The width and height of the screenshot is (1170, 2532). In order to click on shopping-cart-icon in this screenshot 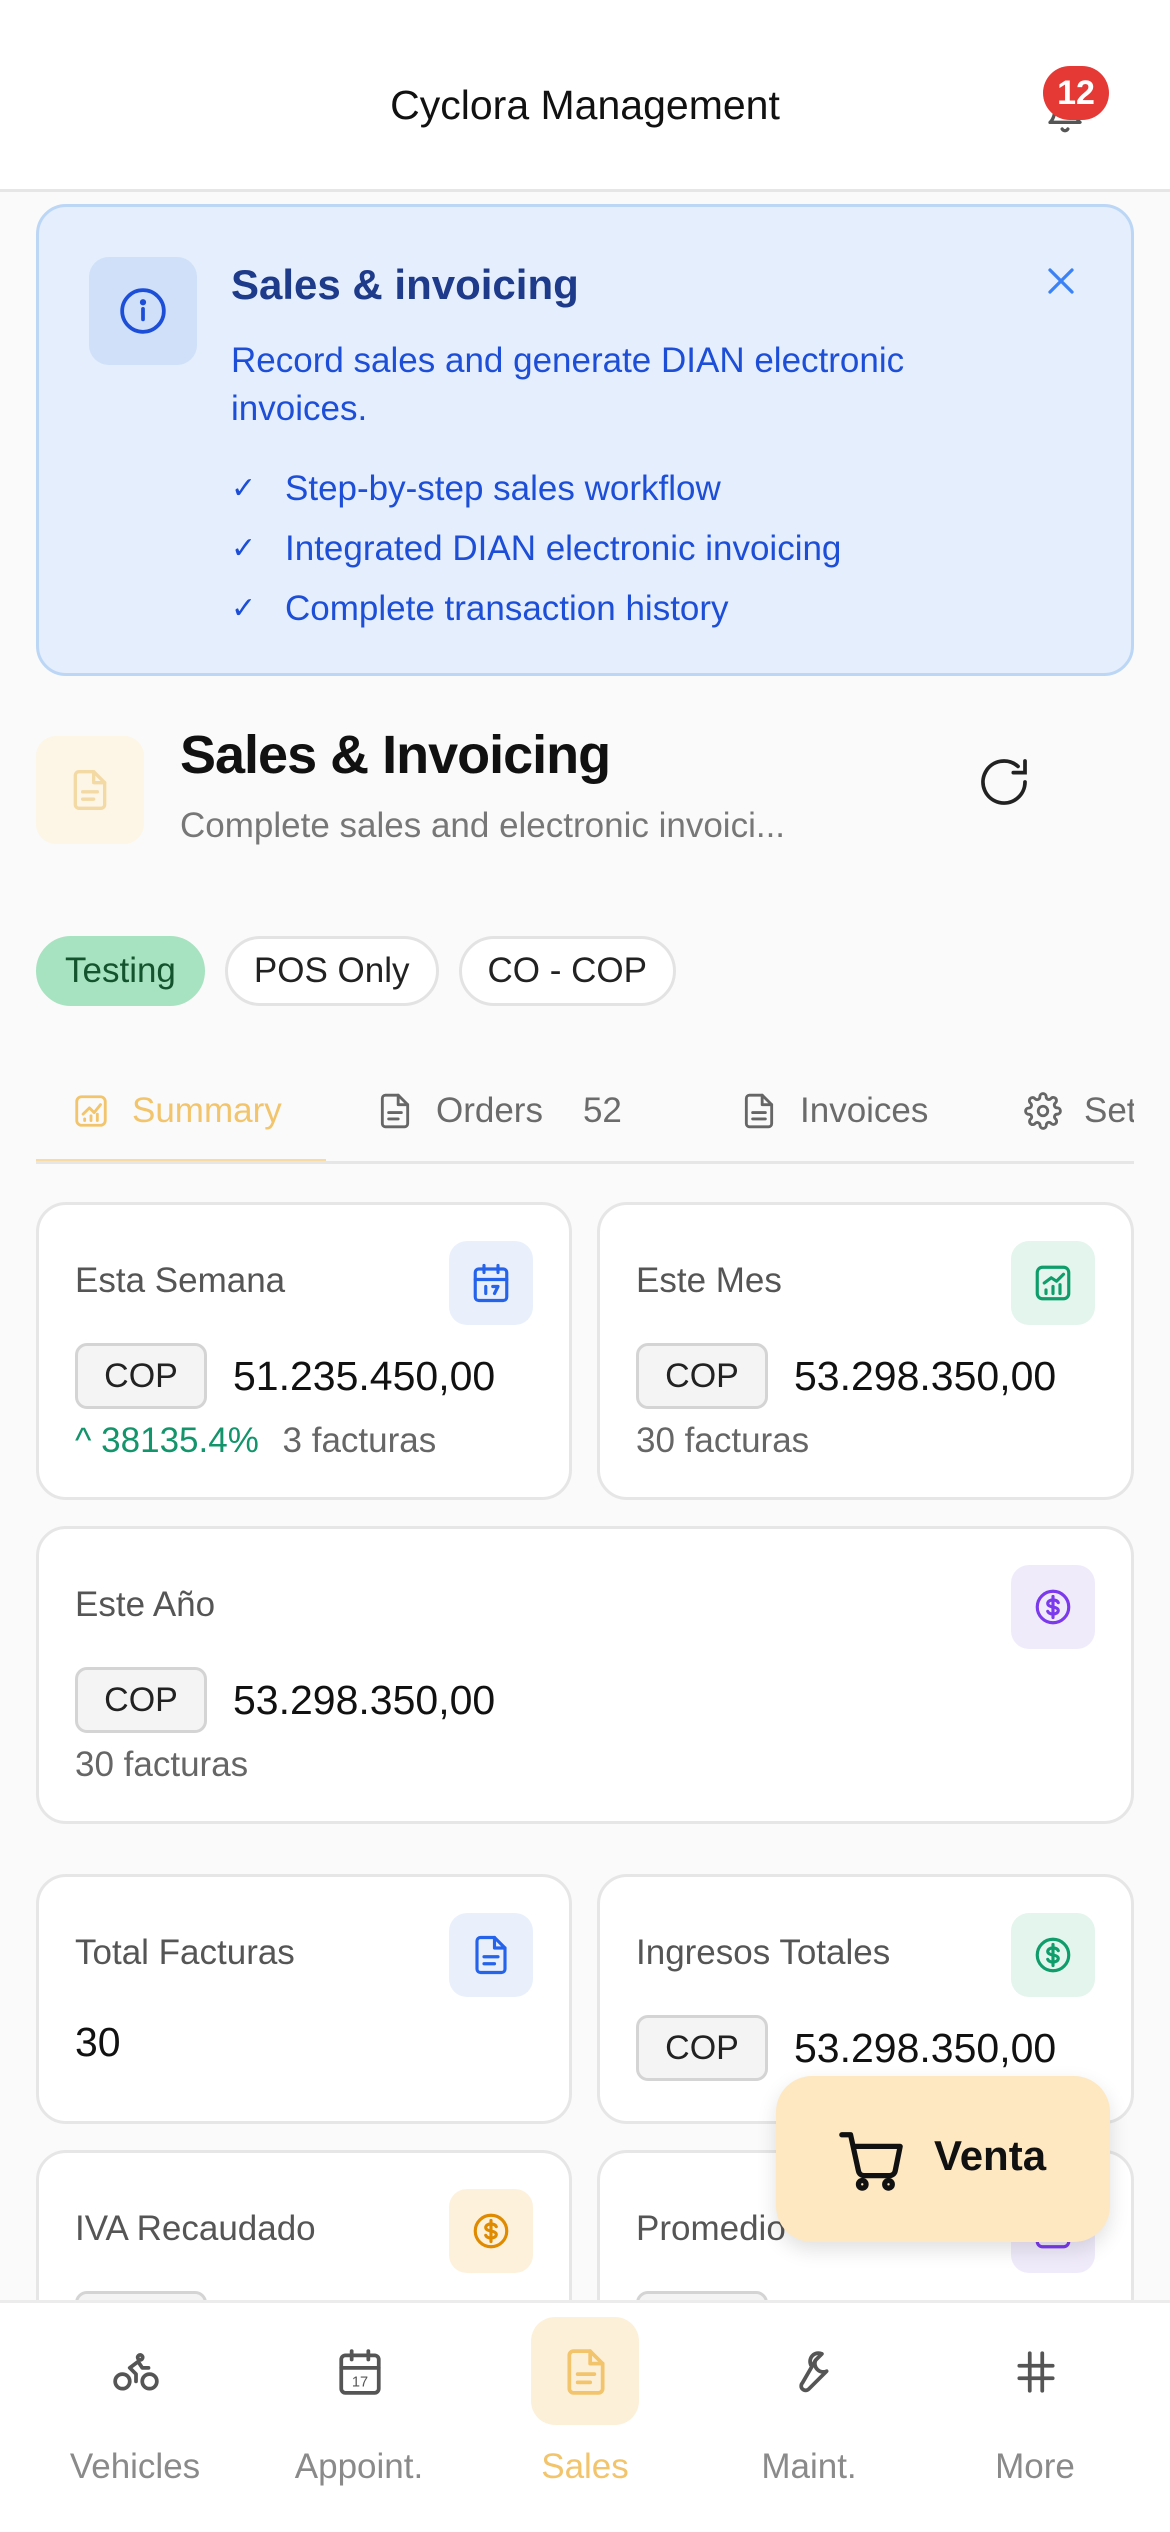, I will do `click(871, 2161)`.